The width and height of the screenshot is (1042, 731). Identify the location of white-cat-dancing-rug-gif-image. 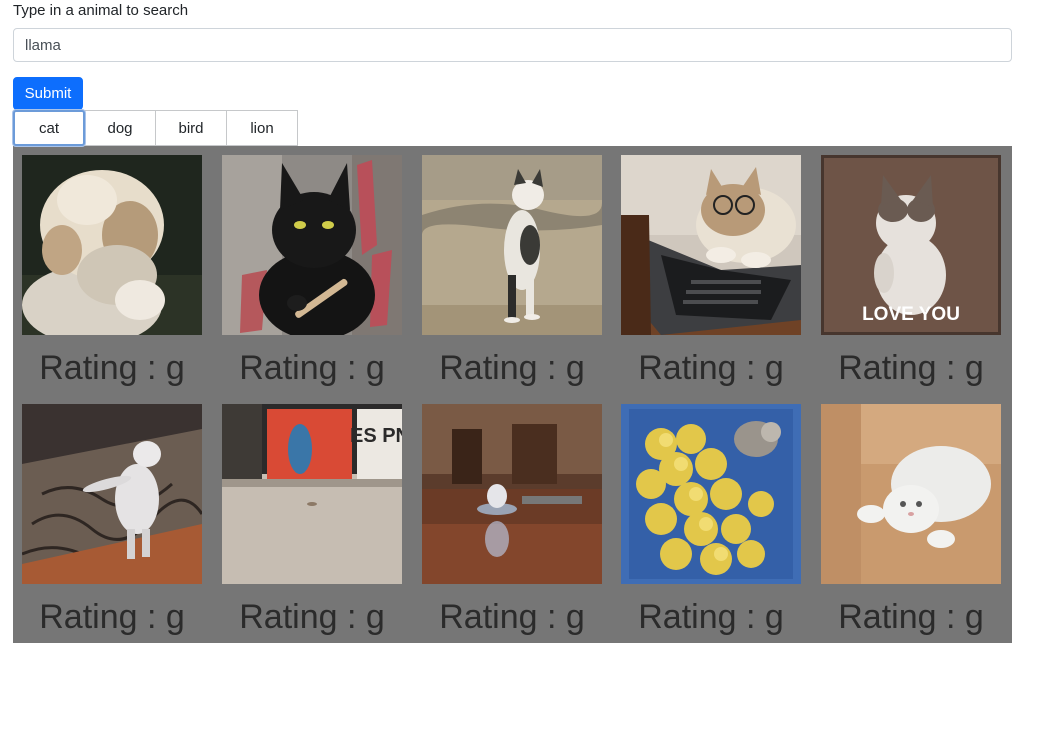
(112, 494).